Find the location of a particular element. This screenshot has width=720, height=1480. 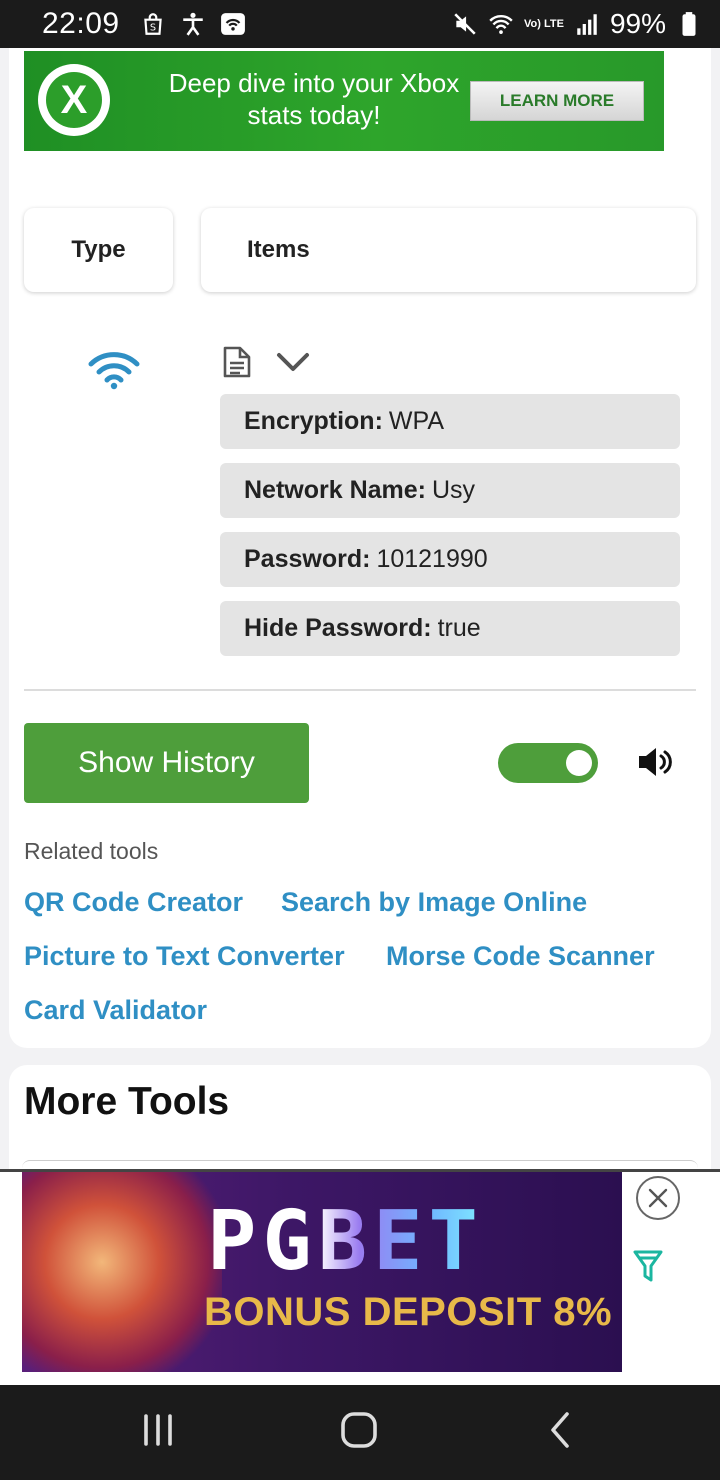

ad-headline: Deep dive into your Xbox stats today! is located at coordinates (314, 99).